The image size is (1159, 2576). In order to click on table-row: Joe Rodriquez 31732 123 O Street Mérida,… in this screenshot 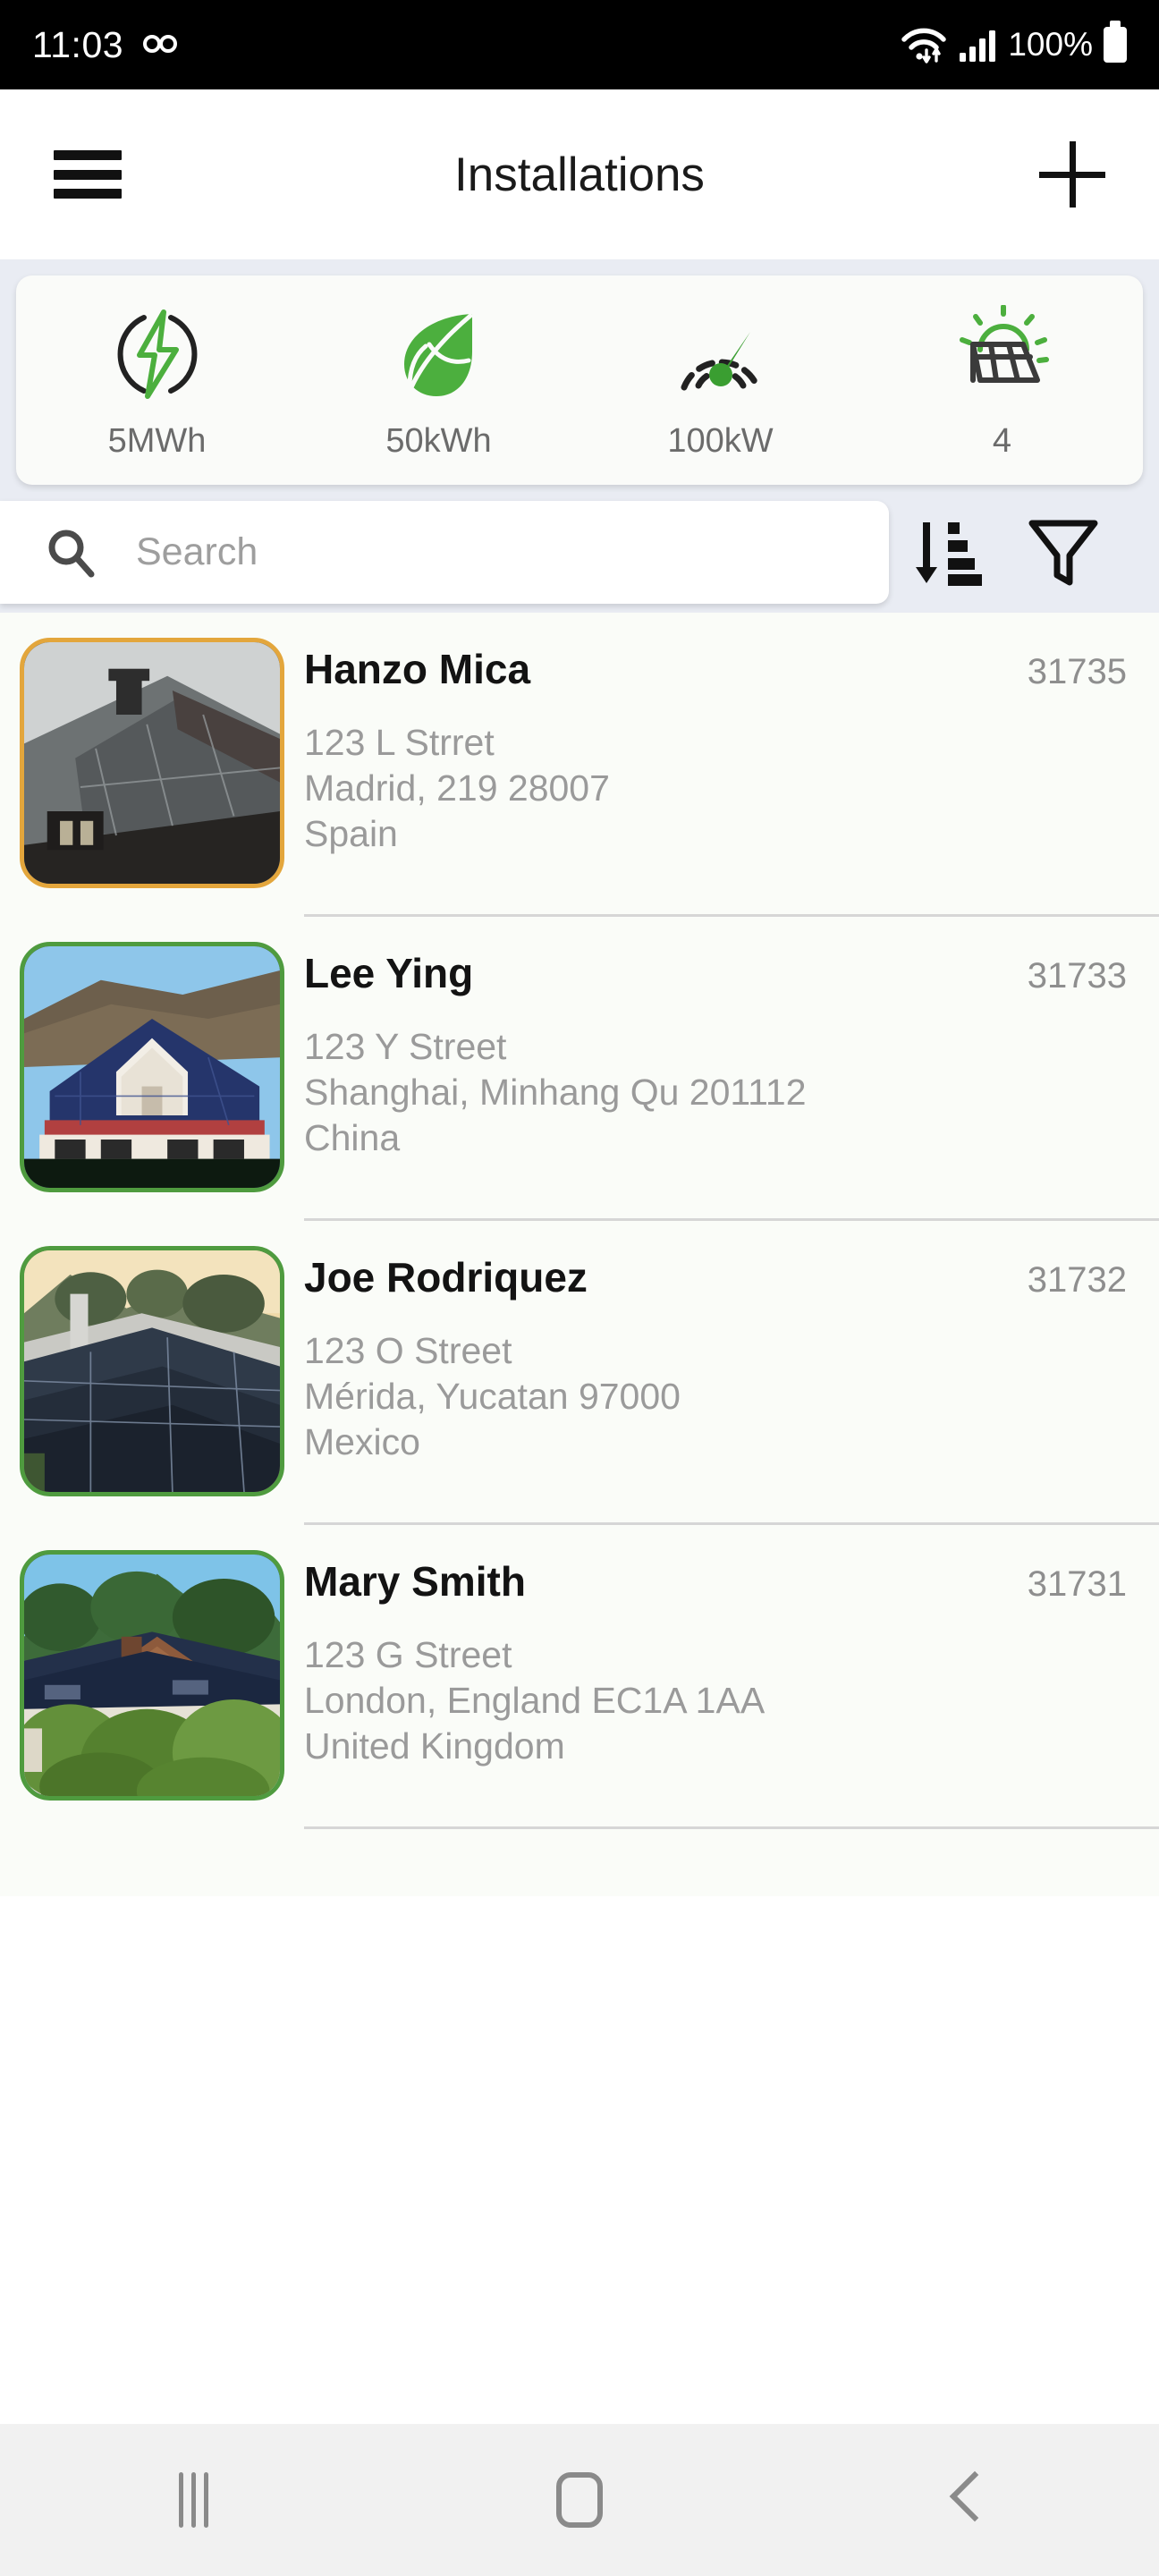, I will do `click(579, 1373)`.